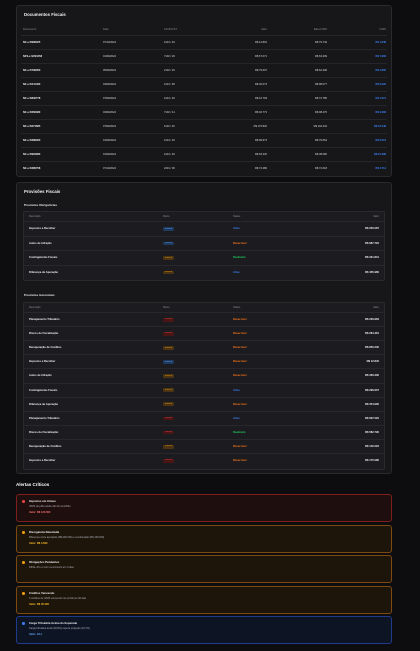  What do you see at coordinates (204, 228) in the screenshot?
I see `provision-row: Impostos a Recolher mensal Ativo R$ 200.087` at bounding box center [204, 228].